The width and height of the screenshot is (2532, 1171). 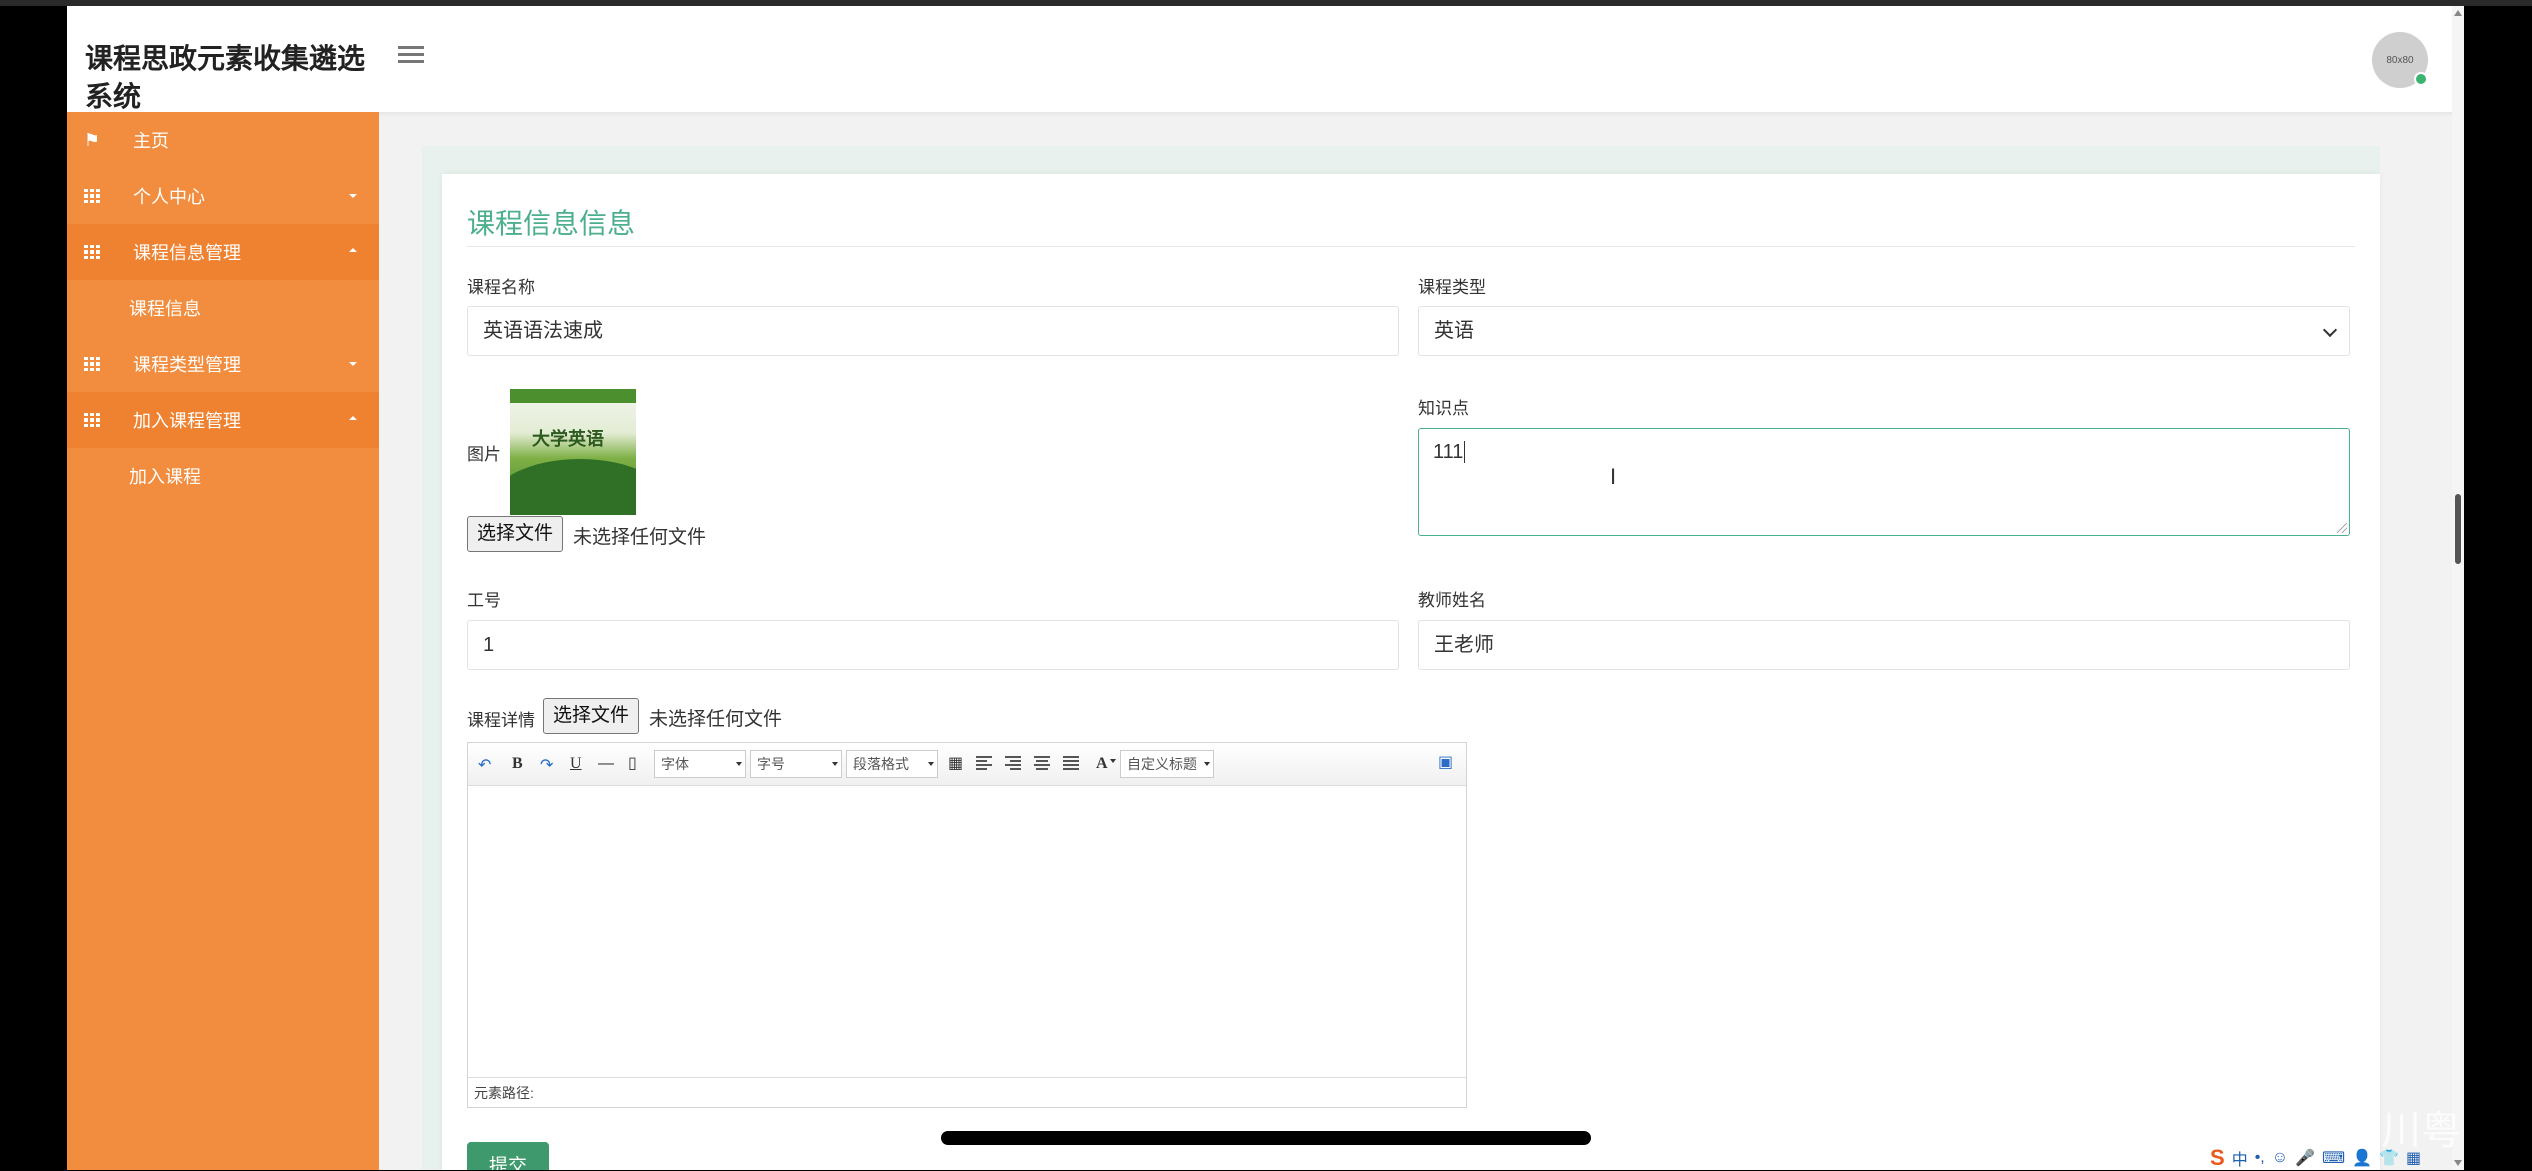 What do you see at coordinates (1102, 764) in the screenshot?
I see `font-color-button: A` at bounding box center [1102, 764].